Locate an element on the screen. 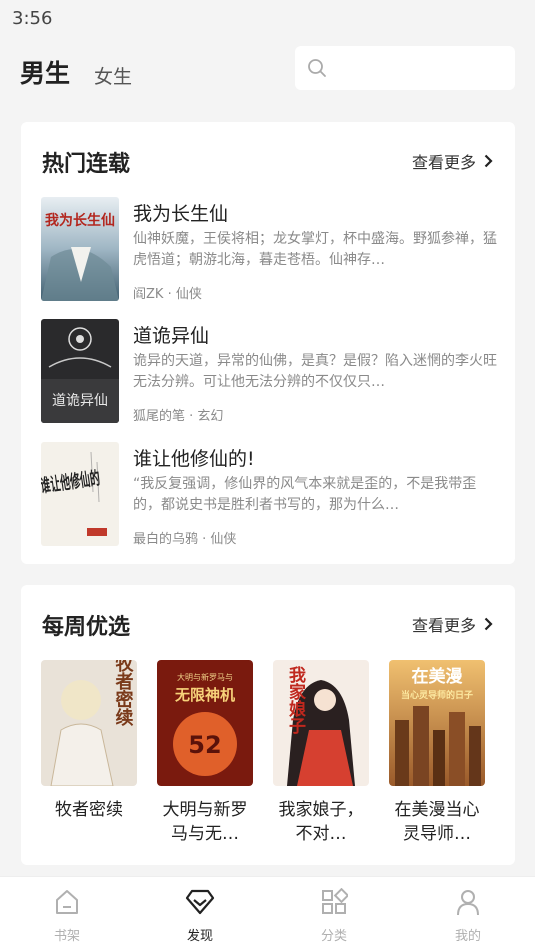 This screenshot has height=951, width=535. nav-label: 发现 is located at coordinates (199, 936).